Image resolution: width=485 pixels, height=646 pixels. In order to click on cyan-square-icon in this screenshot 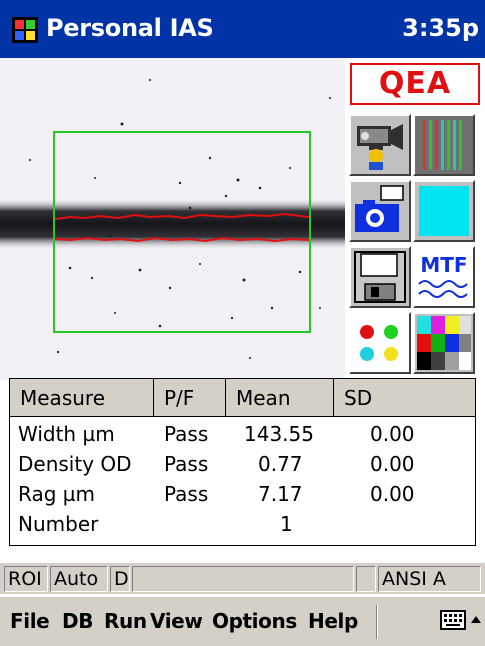, I will do `click(444, 211)`.